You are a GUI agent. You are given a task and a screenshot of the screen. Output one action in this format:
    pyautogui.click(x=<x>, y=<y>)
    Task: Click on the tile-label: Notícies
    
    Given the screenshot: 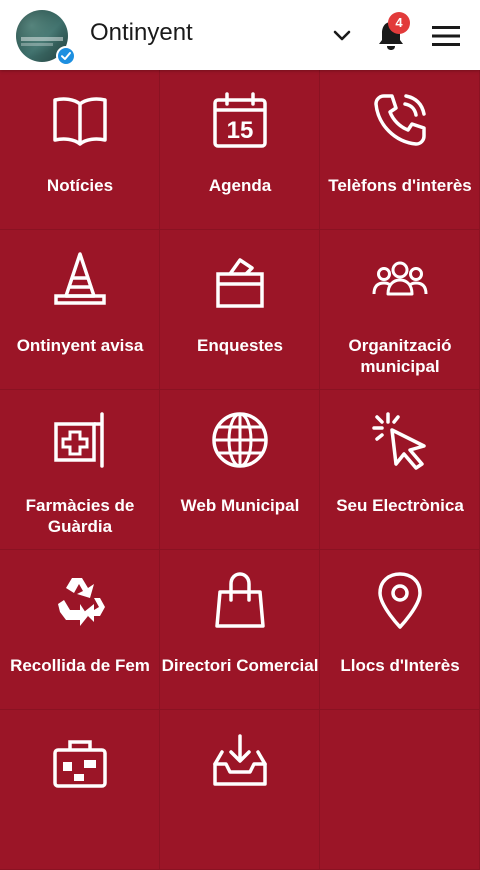 What is the action you would take?
    pyautogui.click(x=80, y=185)
    